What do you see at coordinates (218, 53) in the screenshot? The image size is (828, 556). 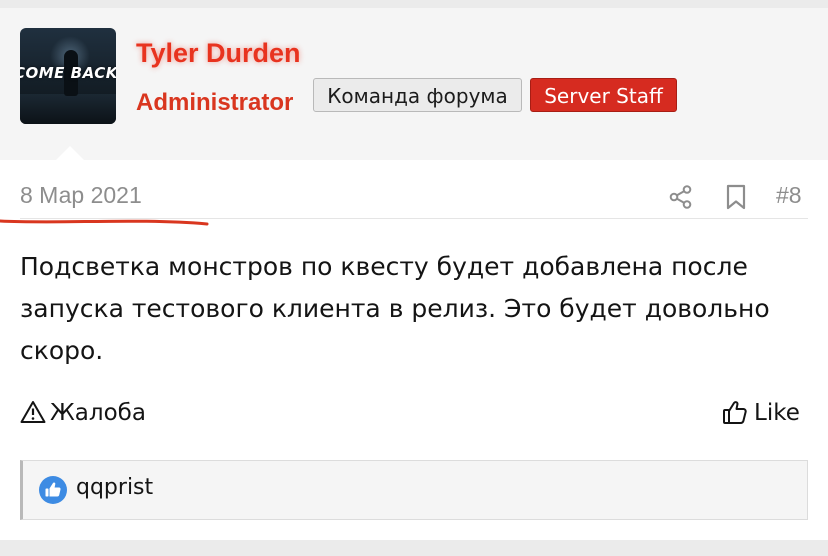 I see `username-link: Tyler Durden` at bounding box center [218, 53].